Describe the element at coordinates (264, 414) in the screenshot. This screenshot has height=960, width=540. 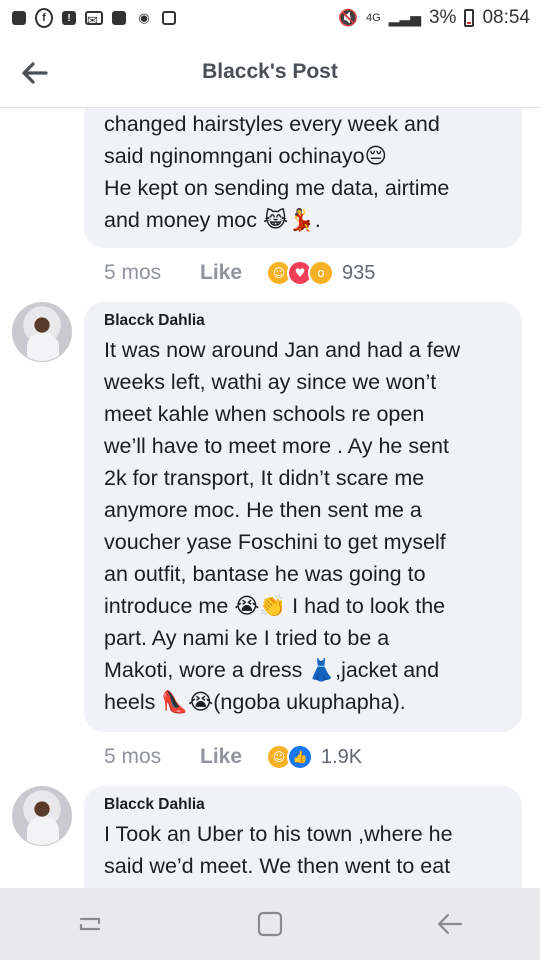
I see `comment-line: meet kahle when schools re open` at that location.